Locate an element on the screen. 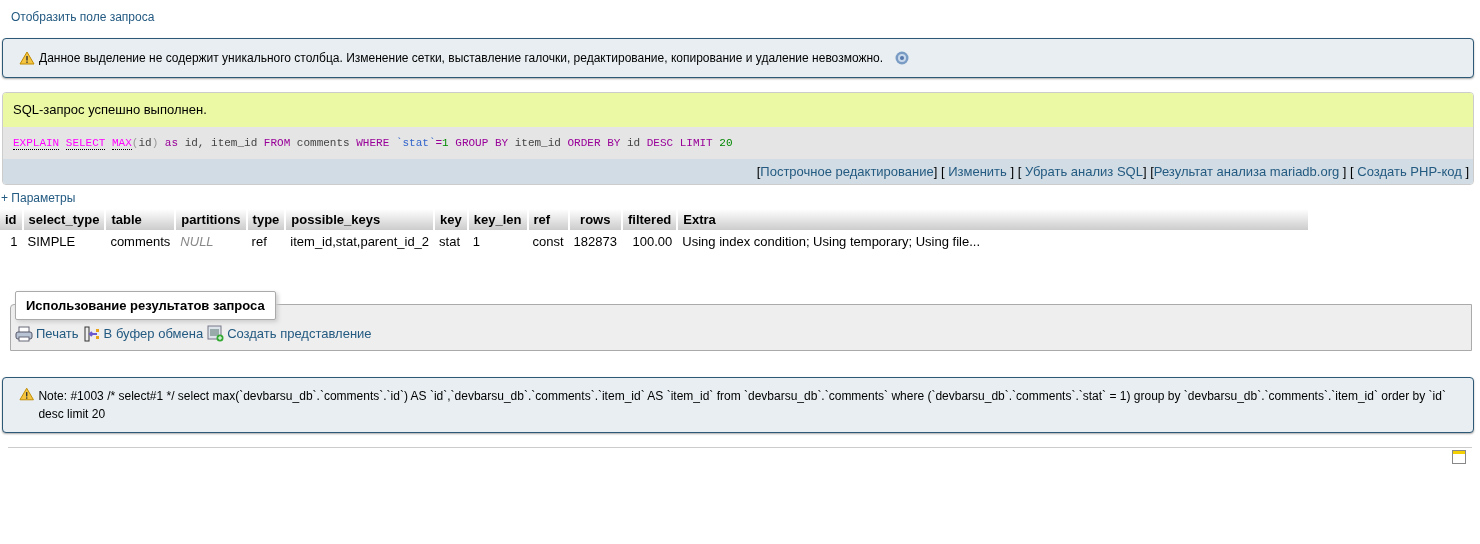 The image size is (1480, 544). column-header: table is located at coordinates (140, 219).